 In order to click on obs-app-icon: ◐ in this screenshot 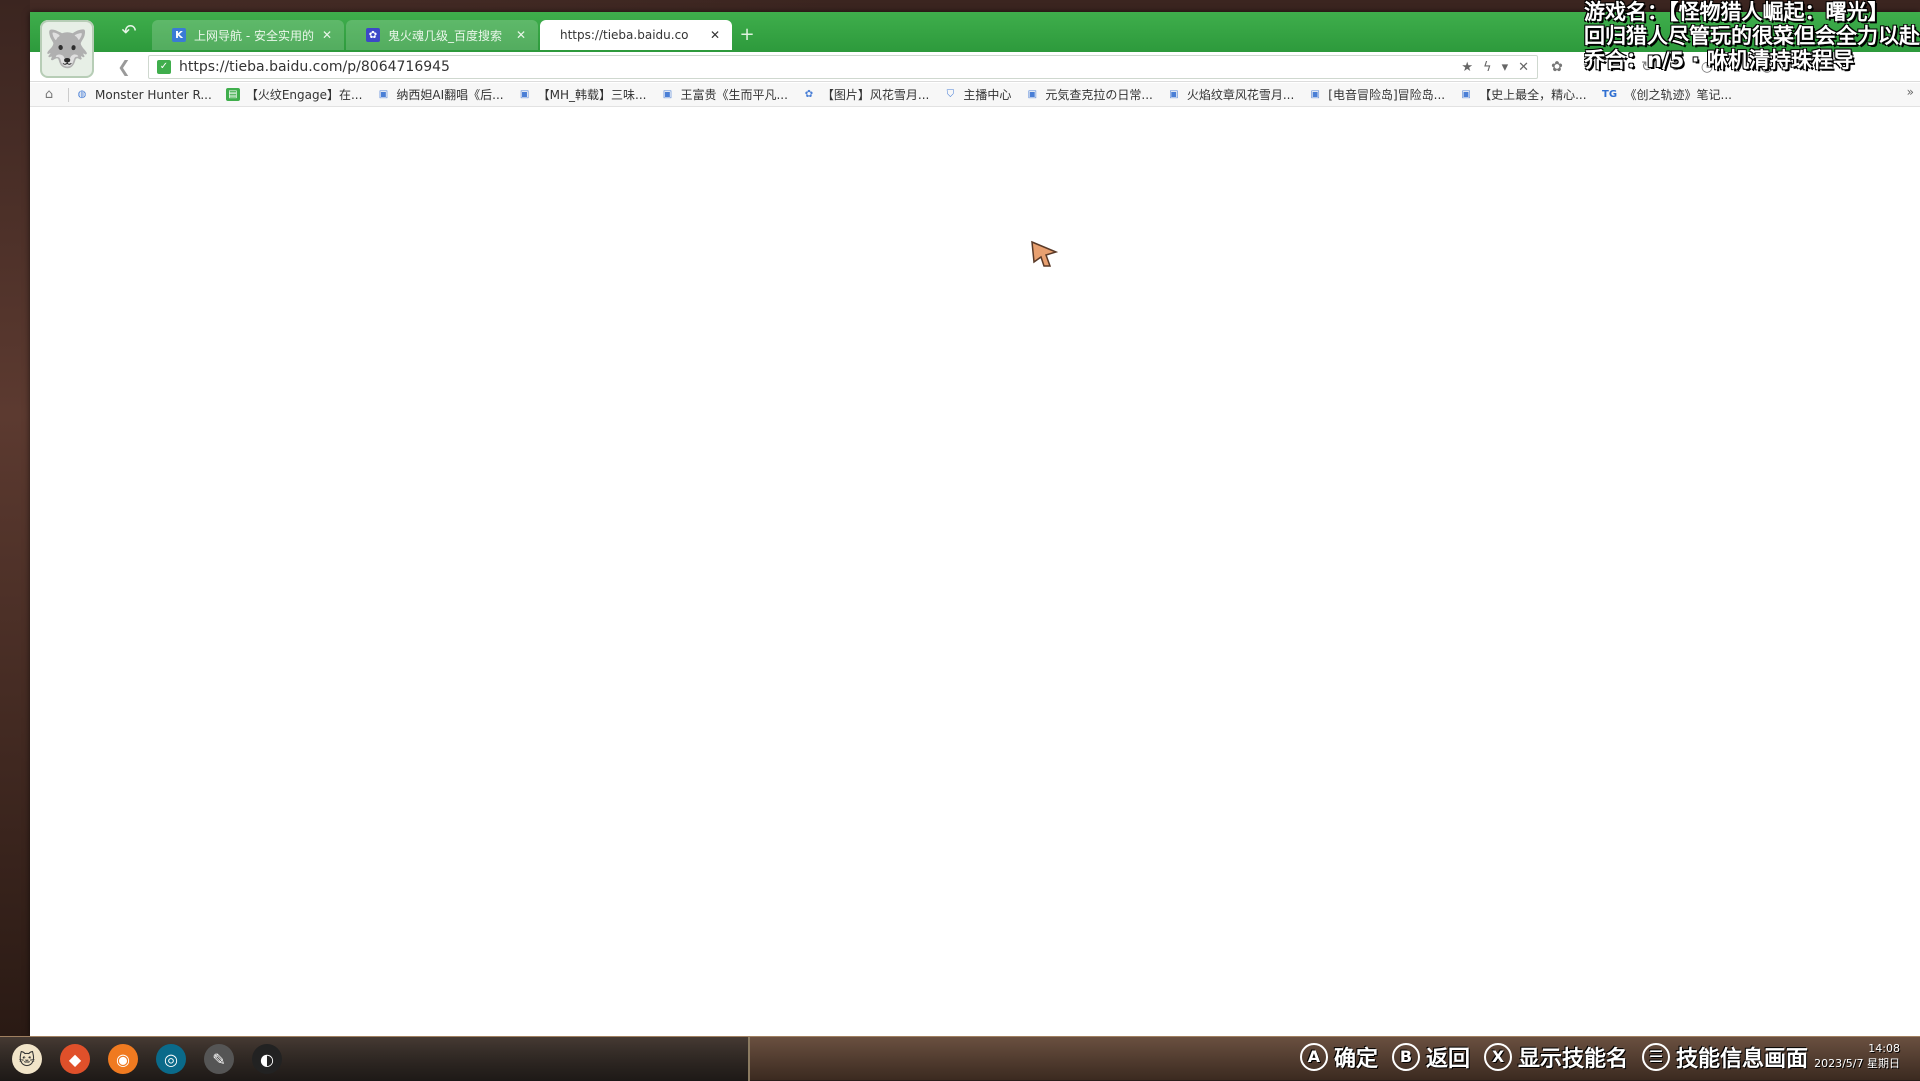, I will do `click(267, 1059)`.